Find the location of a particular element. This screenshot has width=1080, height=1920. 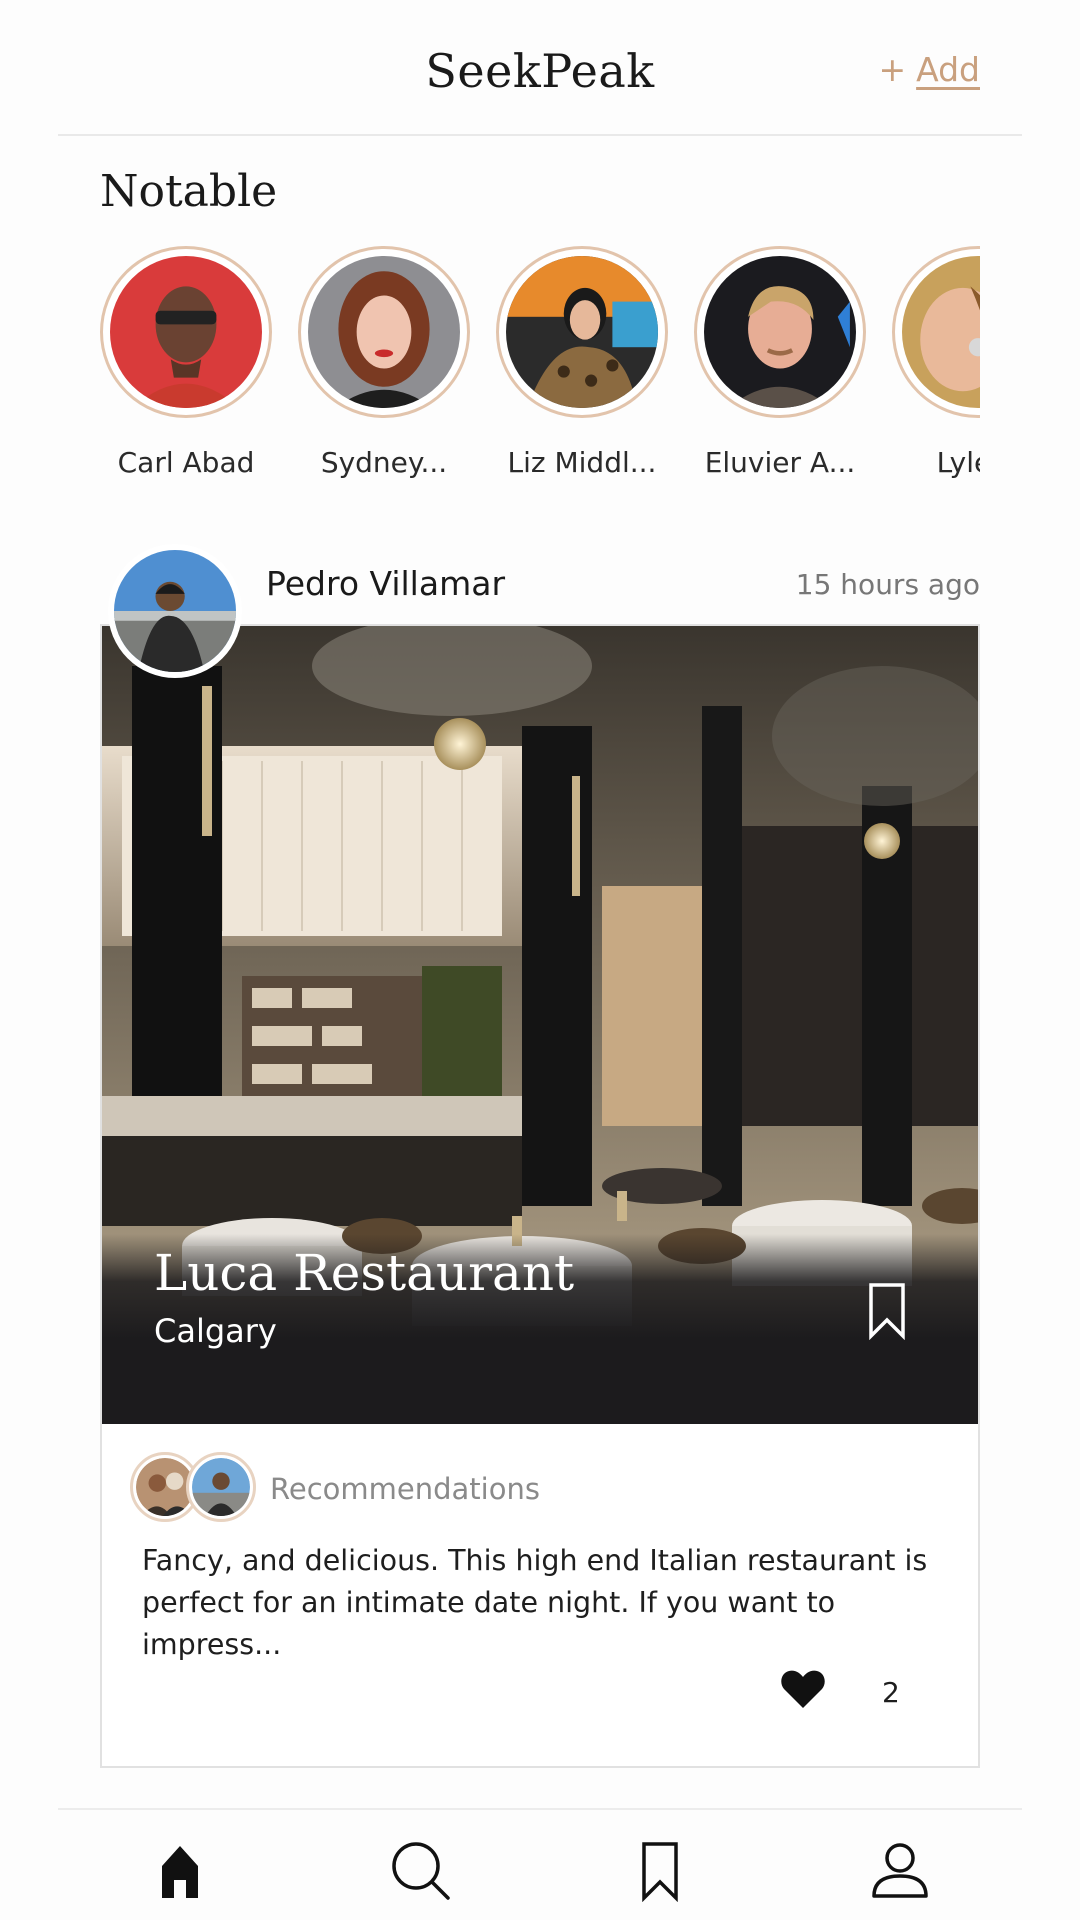

search-icon is located at coordinates (420, 1870).